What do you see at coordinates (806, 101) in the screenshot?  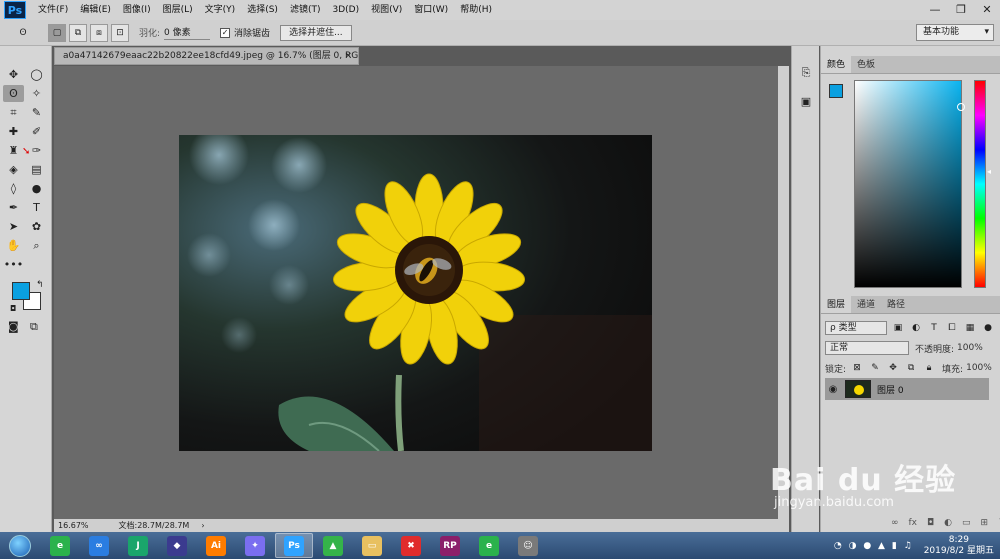 I see `properties-icon: ▣` at bounding box center [806, 101].